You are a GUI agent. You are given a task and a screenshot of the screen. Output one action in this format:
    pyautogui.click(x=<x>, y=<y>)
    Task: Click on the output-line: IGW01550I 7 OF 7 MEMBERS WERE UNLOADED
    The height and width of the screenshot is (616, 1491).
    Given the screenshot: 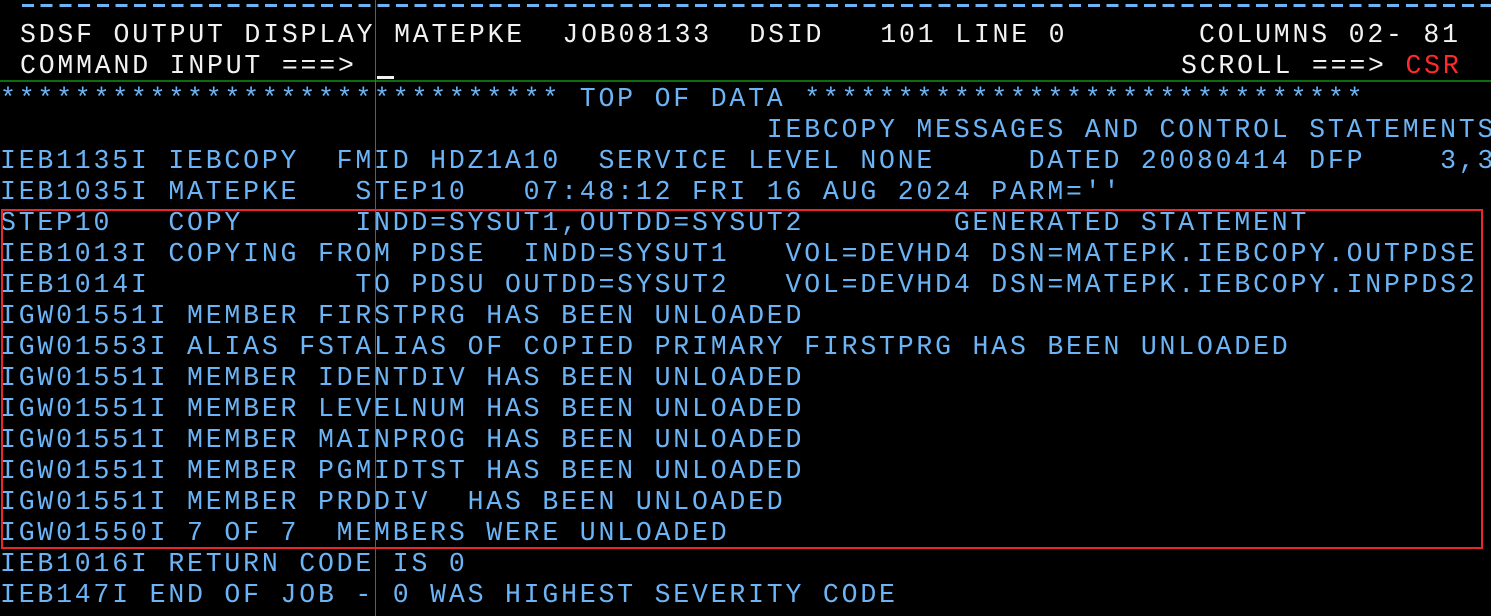 What is the action you would take?
    pyautogui.click(x=365, y=533)
    